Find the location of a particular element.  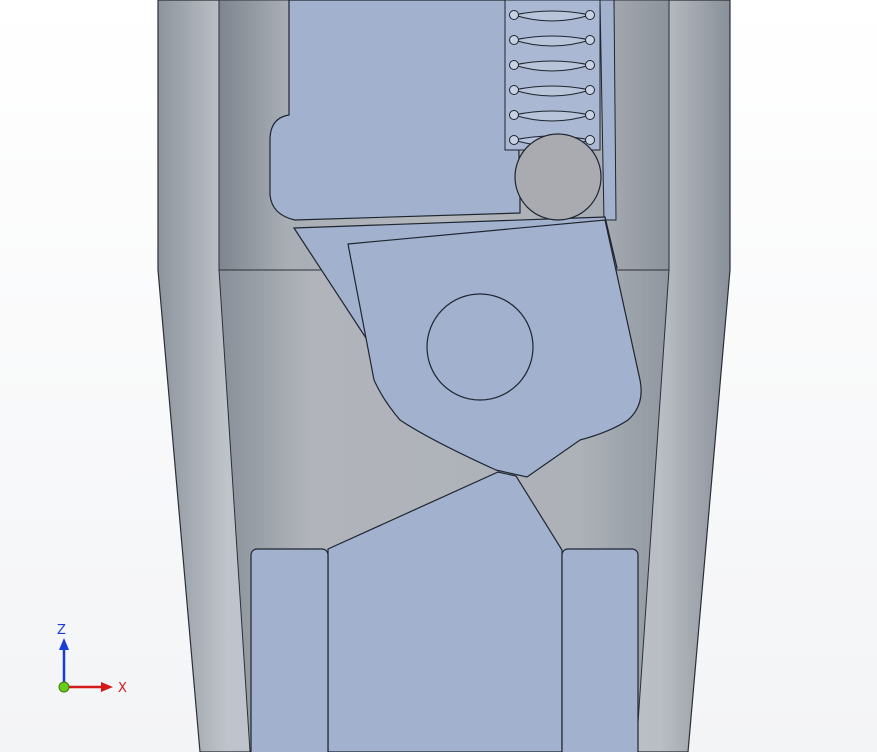

detent-ball is located at coordinates (558, 177).